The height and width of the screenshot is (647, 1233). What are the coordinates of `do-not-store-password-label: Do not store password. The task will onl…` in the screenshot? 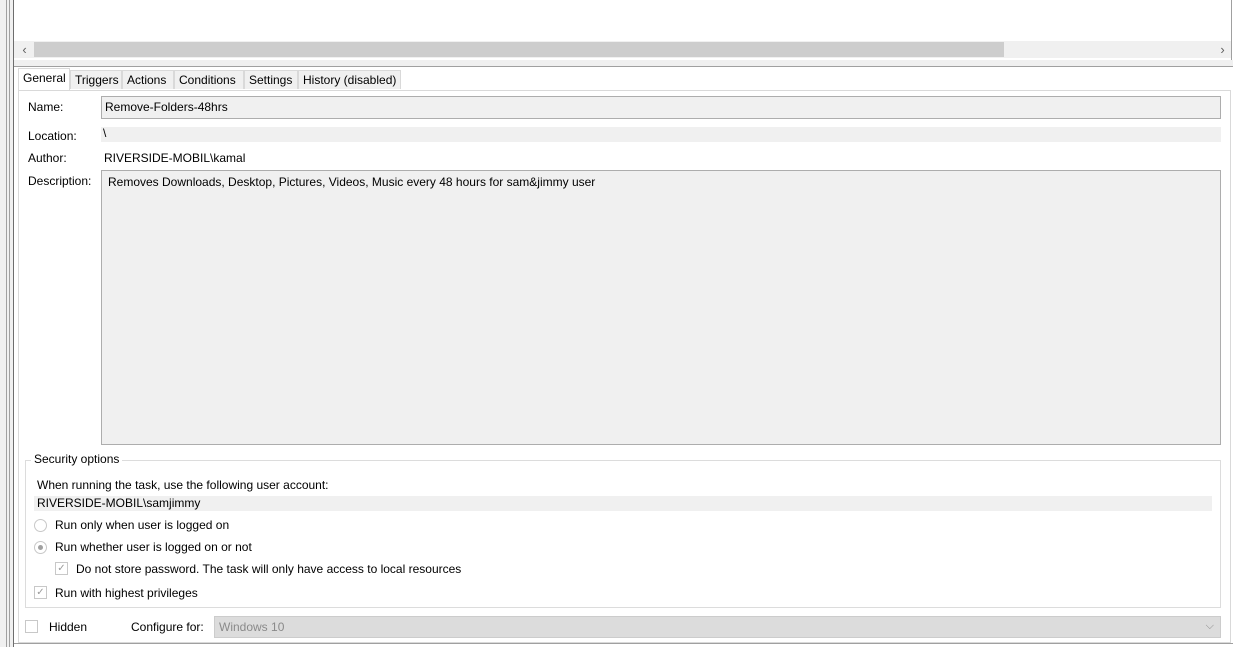 It's located at (268, 569).